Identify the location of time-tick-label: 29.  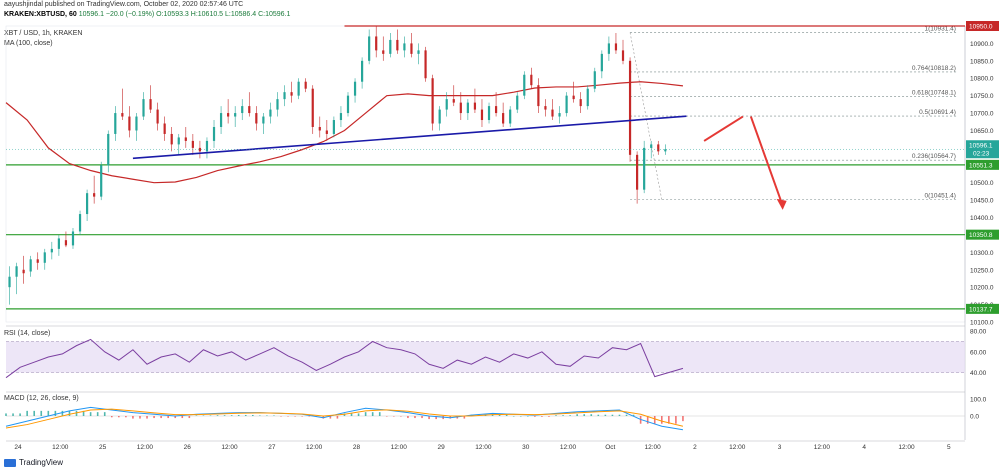
(441, 447).